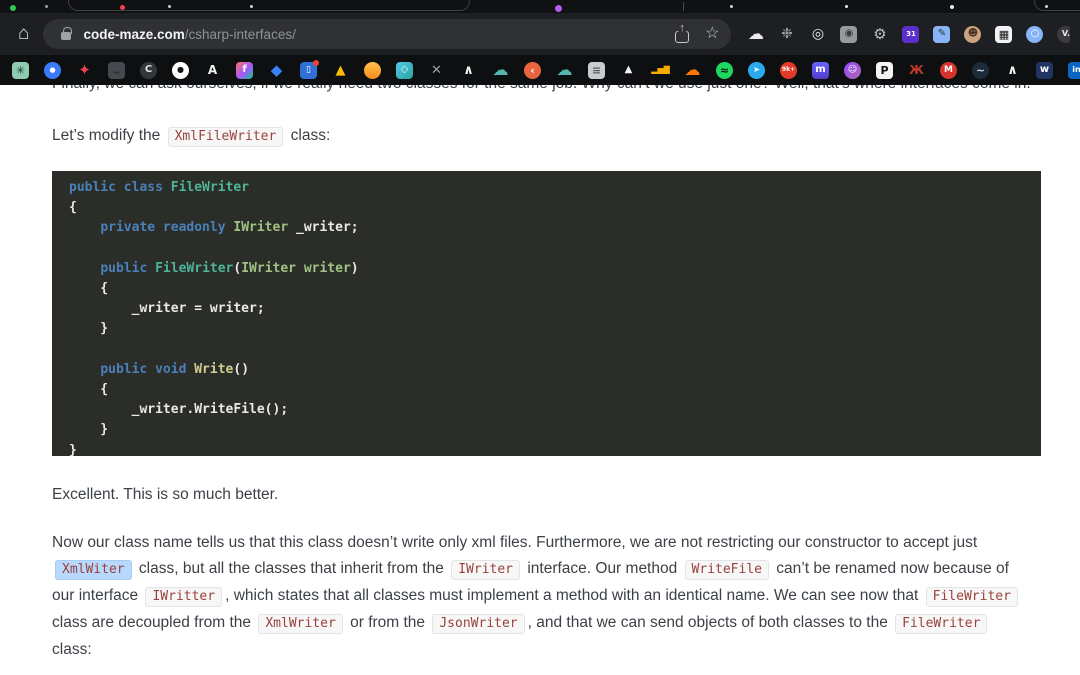 Image resolution: width=1080 pixels, height=675 pixels. Describe the element at coordinates (154, 622) in the screenshot. I see `text-run: class are decoupled from the` at that location.